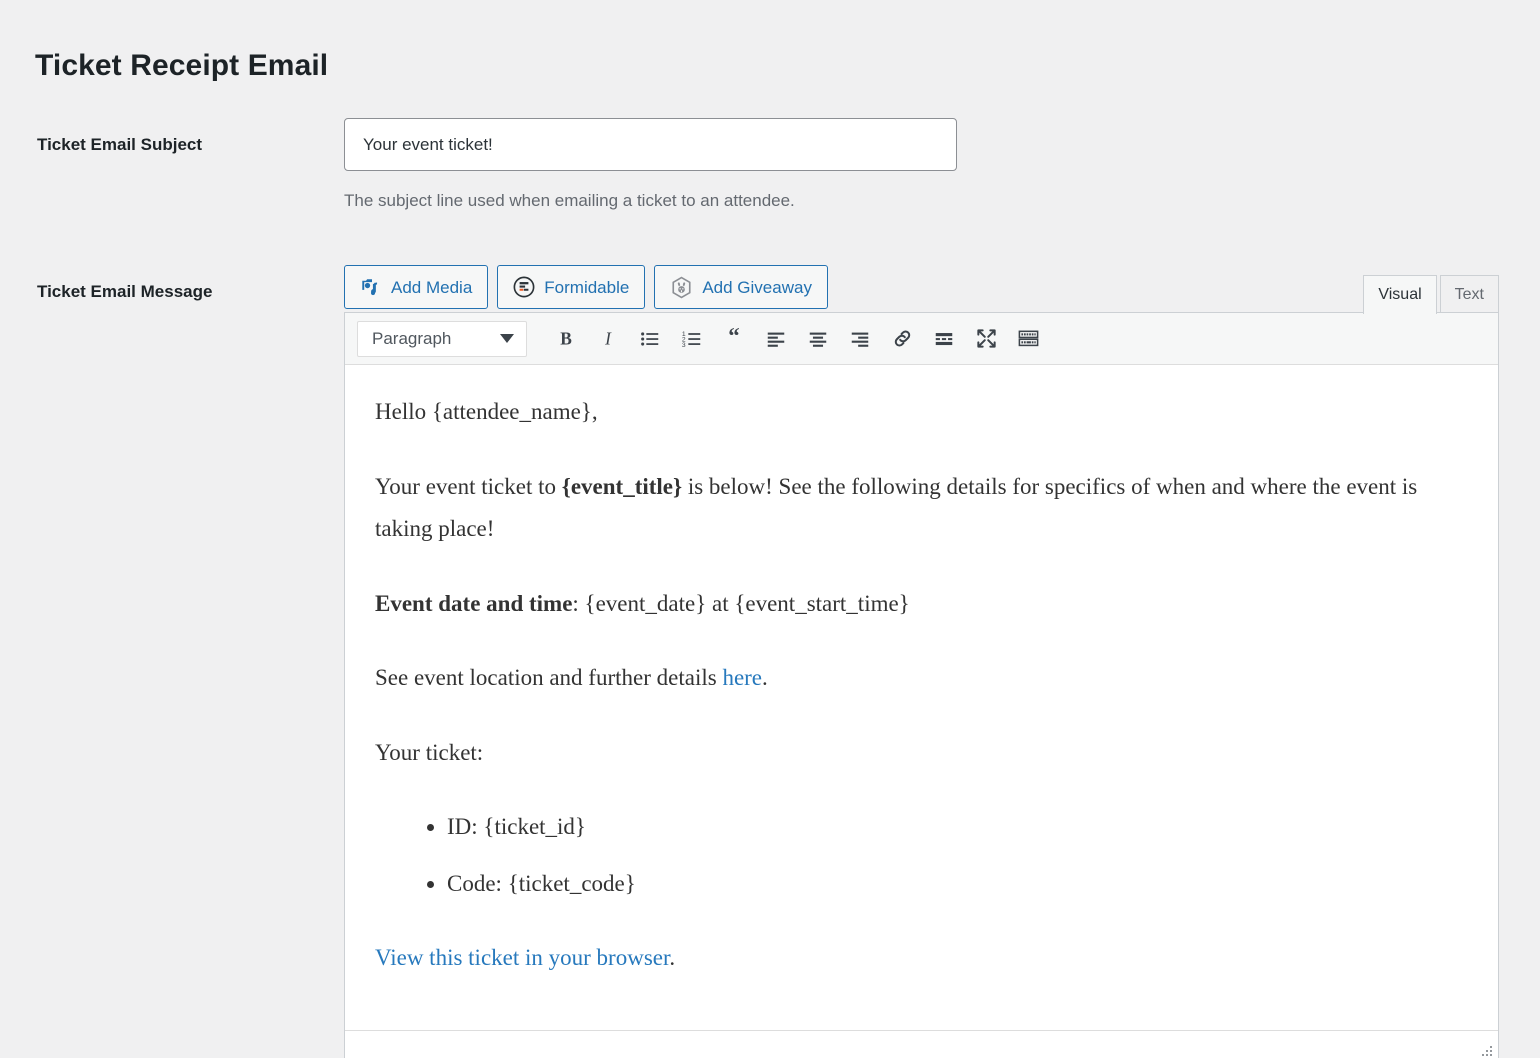  I want to click on svg-text: I, so click(608, 338).